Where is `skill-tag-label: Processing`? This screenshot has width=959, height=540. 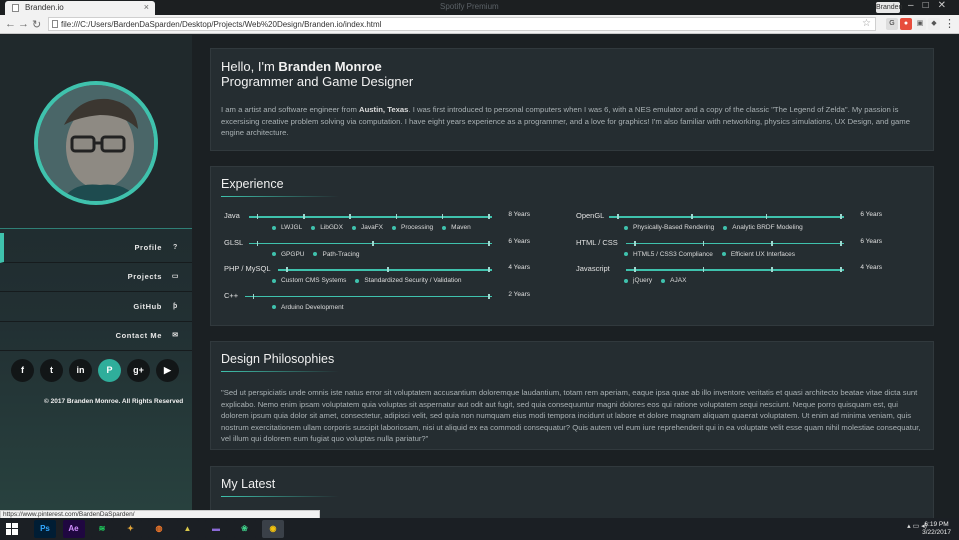 skill-tag-label: Processing is located at coordinates (417, 227).